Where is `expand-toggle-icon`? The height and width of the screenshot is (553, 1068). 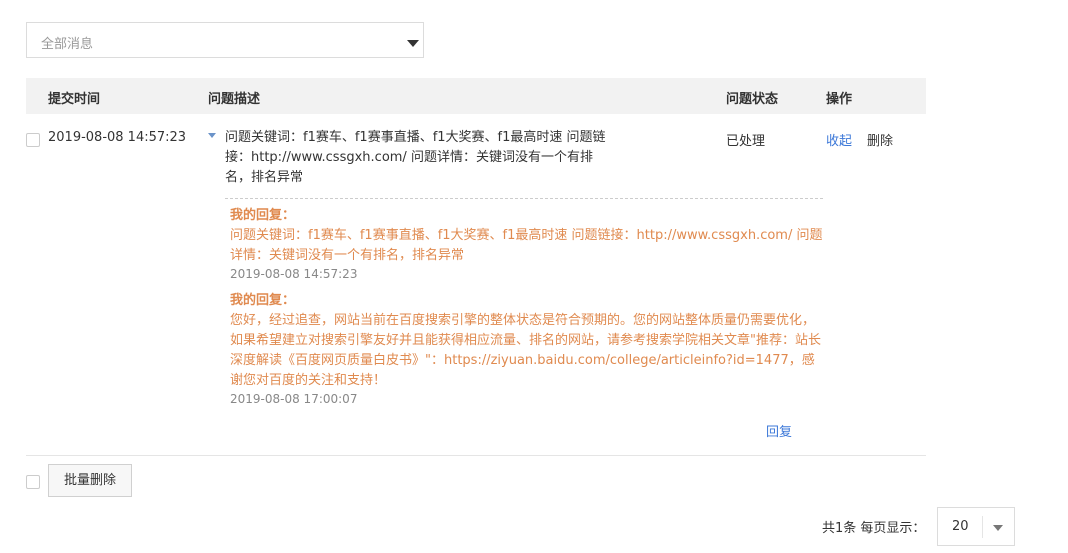 expand-toggle-icon is located at coordinates (212, 135).